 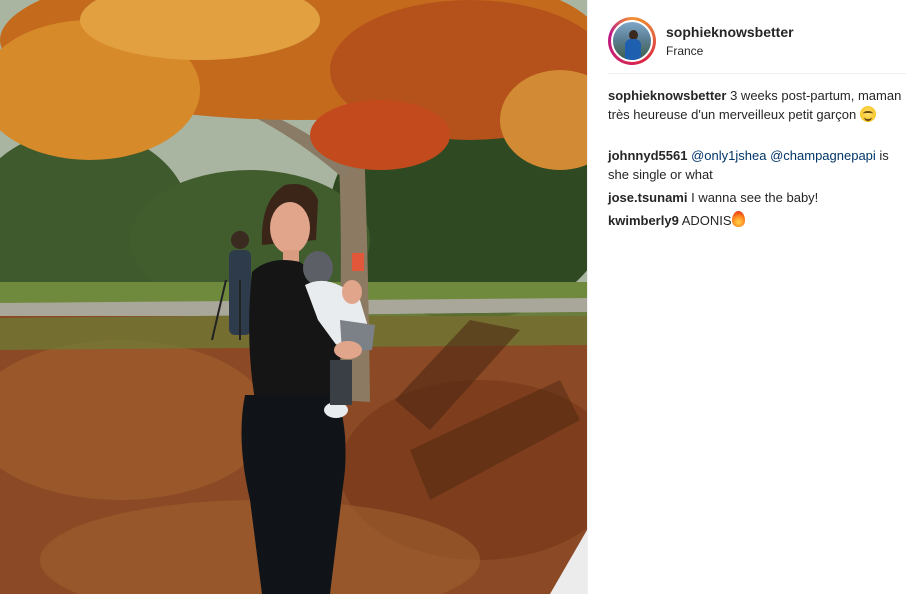 I want to click on author-username: sophieknowsbetter, so click(x=730, y=32).